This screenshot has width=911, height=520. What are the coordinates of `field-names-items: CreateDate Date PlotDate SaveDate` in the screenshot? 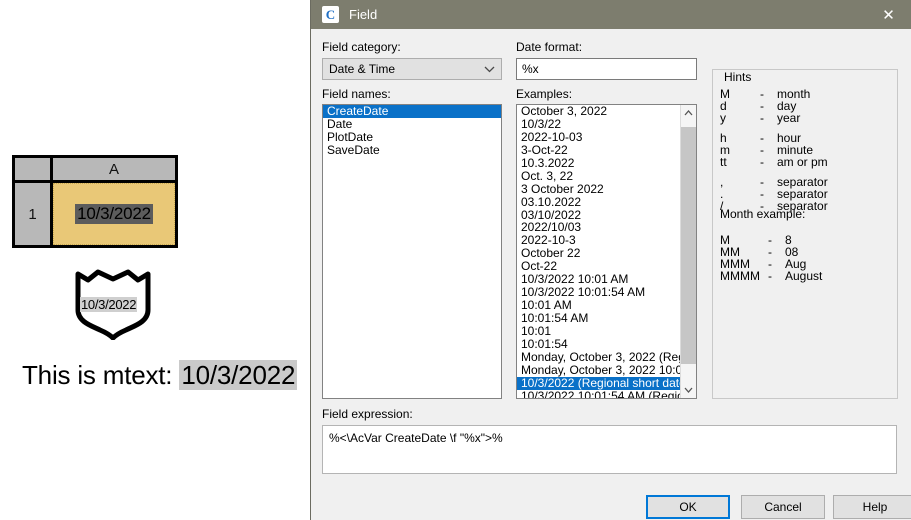 It's located at (412, 131).